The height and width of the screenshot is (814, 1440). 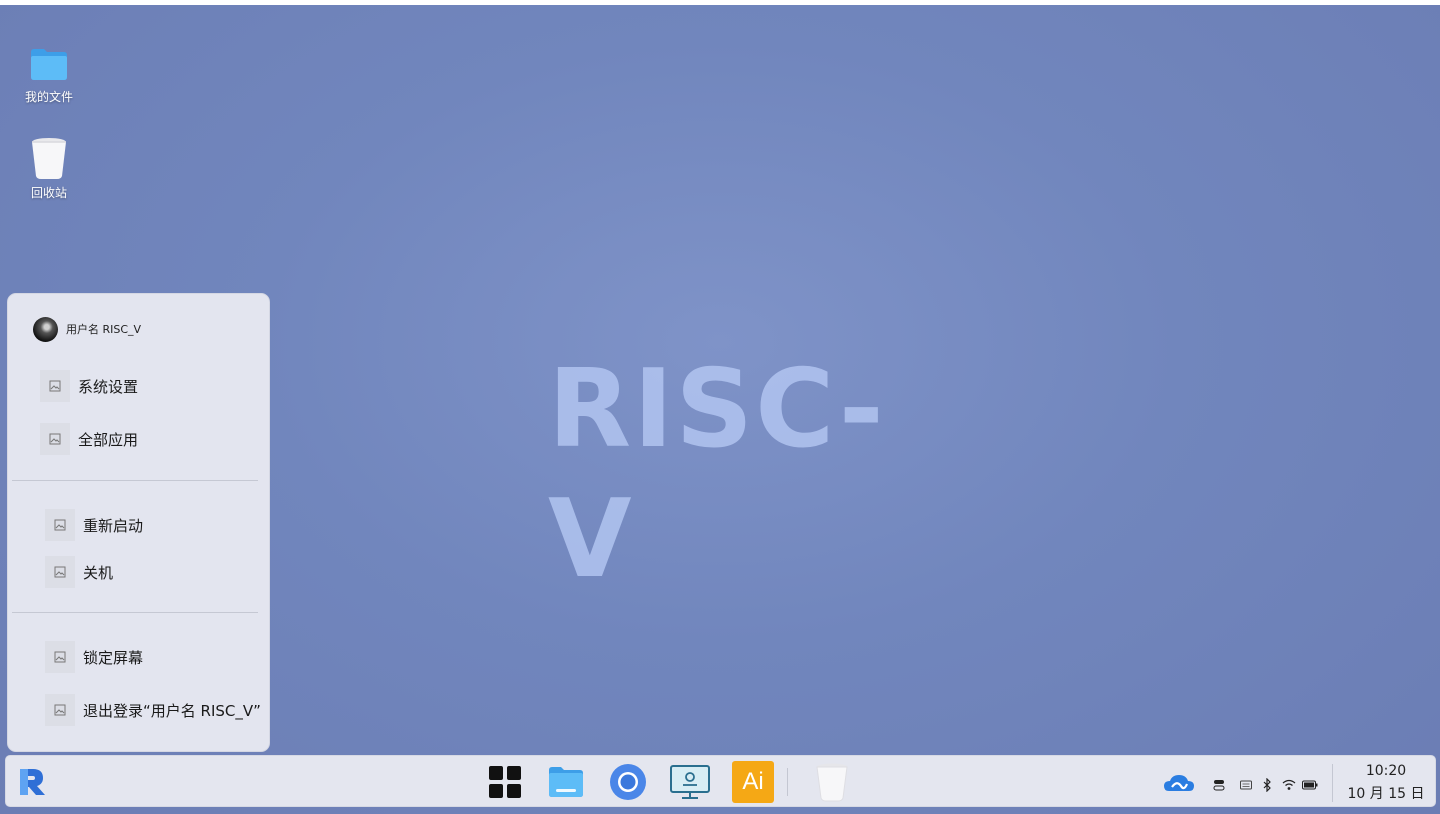 I want to click on battery-button, so click(x=1310, y=785).